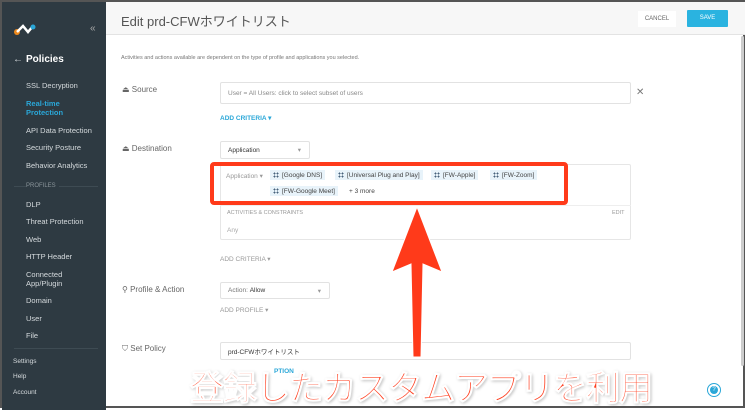 This screenshot has height=410, width=745. I want to click on destination-label-text: Destination, so click(151, 148).